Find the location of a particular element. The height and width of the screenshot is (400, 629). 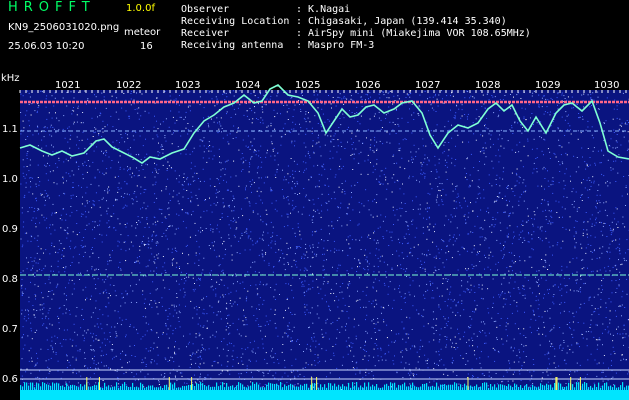

datetime-label: 25.06.03 10:20 is located at coordinates (46, 46).